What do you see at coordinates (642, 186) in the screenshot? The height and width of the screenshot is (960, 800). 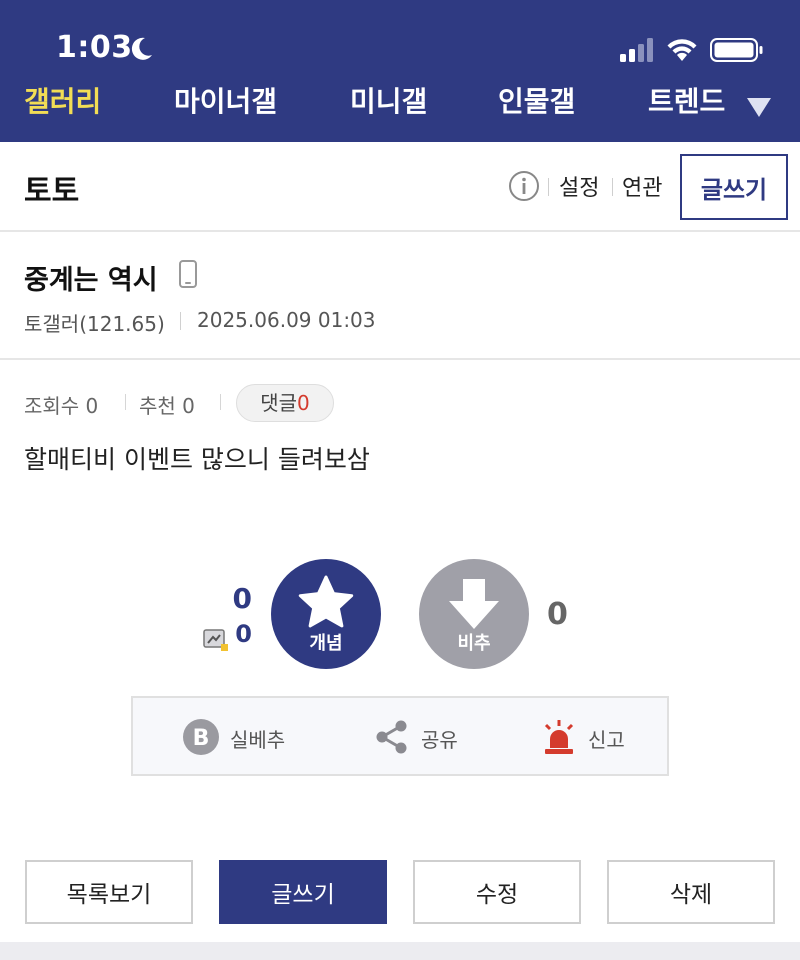 I see `related-link: 연관` at bounding box center [642, 186].